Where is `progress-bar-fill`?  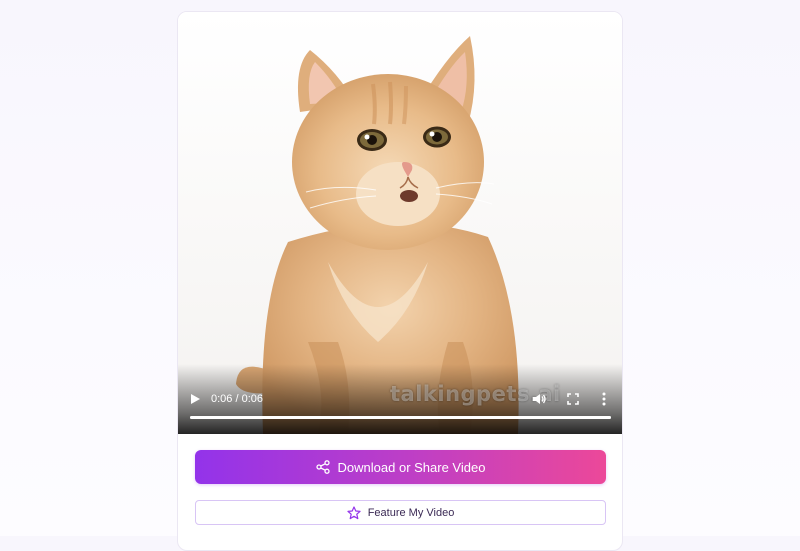
progress-bar-fill is located at coordinates (400, 417).